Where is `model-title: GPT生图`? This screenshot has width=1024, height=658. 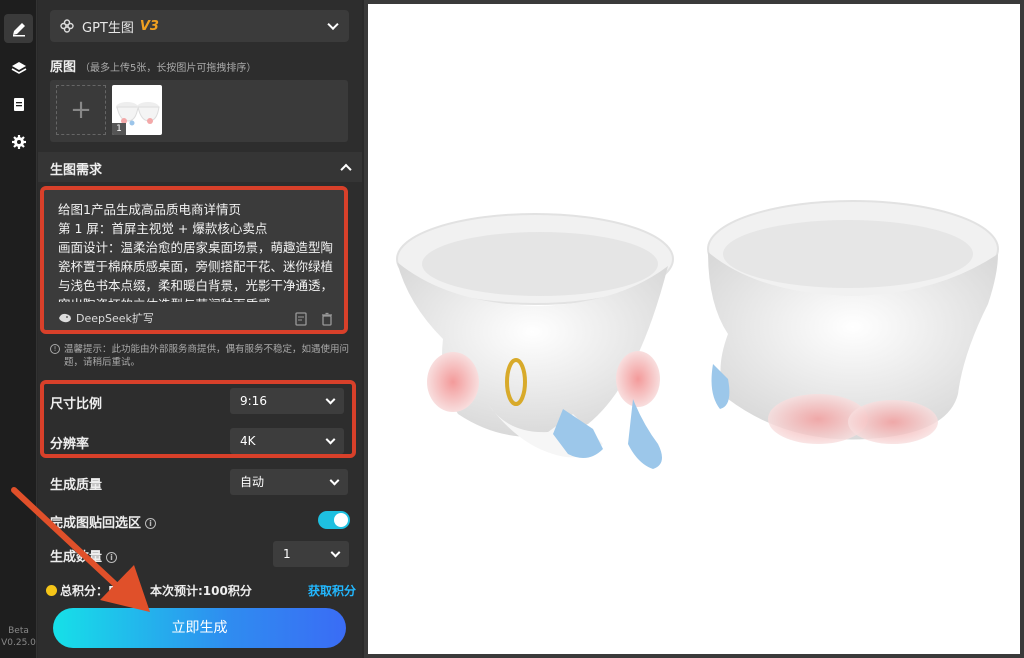
model-title: GPT生图 is located at coordinates (108, 28).